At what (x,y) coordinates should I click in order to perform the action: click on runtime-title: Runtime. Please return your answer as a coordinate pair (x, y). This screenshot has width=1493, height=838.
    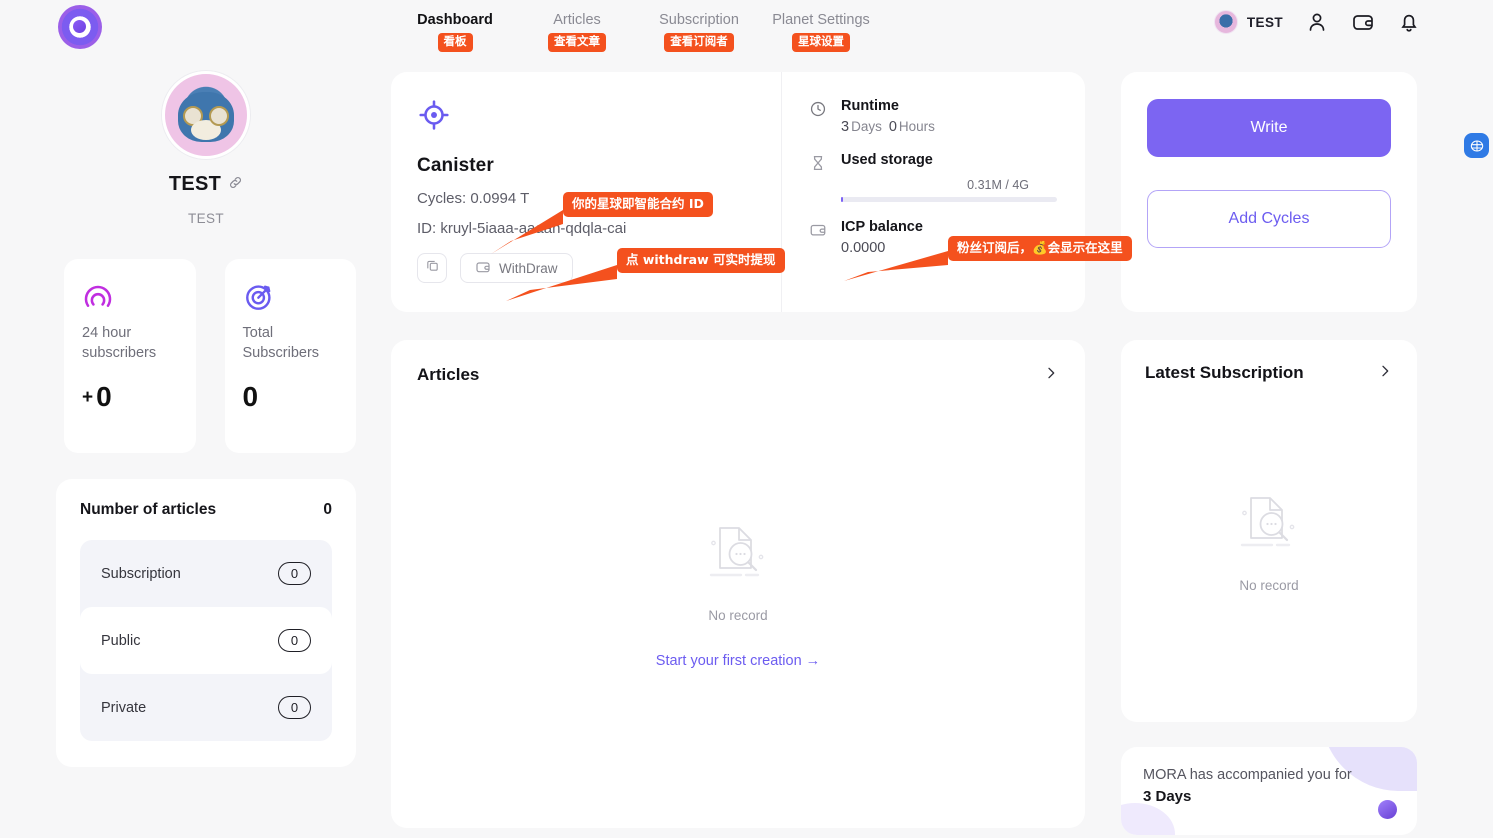
    Looking at the image, I should click on (870, 106).